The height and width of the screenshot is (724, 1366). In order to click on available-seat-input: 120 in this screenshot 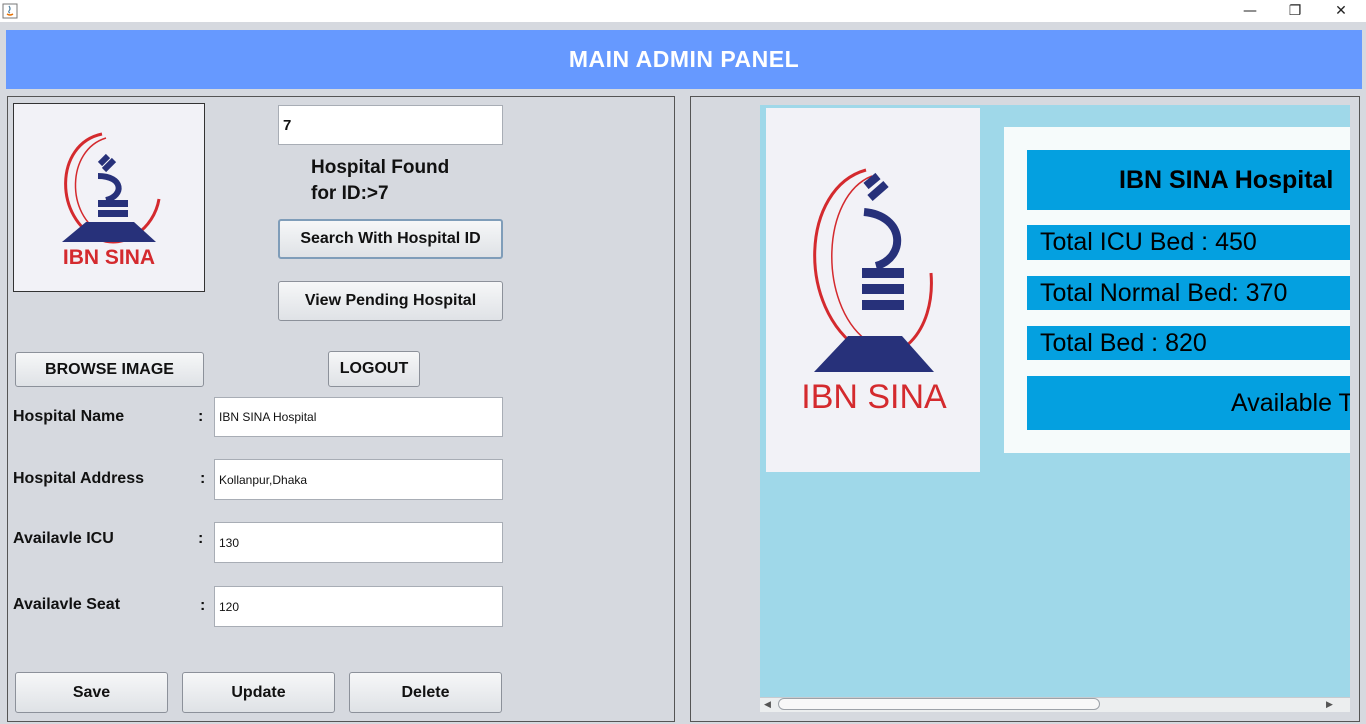, I will do `click(358, 606)`.